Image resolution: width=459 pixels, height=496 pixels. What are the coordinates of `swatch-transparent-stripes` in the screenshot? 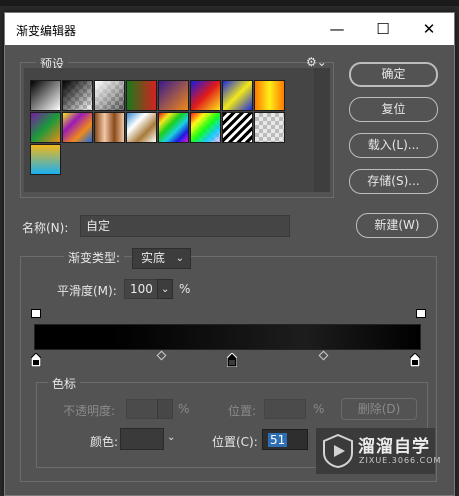 It's located at (237, 127).